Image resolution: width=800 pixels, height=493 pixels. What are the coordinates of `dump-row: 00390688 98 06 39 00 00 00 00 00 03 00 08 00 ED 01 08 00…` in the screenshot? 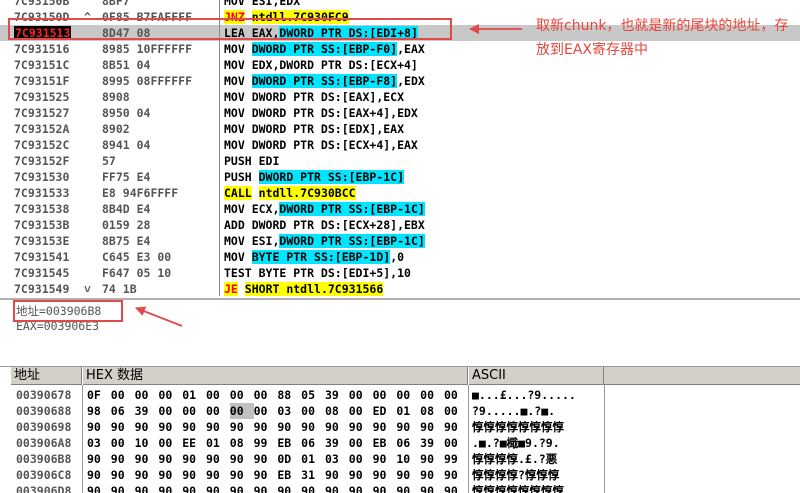 It's located at (400, 411).